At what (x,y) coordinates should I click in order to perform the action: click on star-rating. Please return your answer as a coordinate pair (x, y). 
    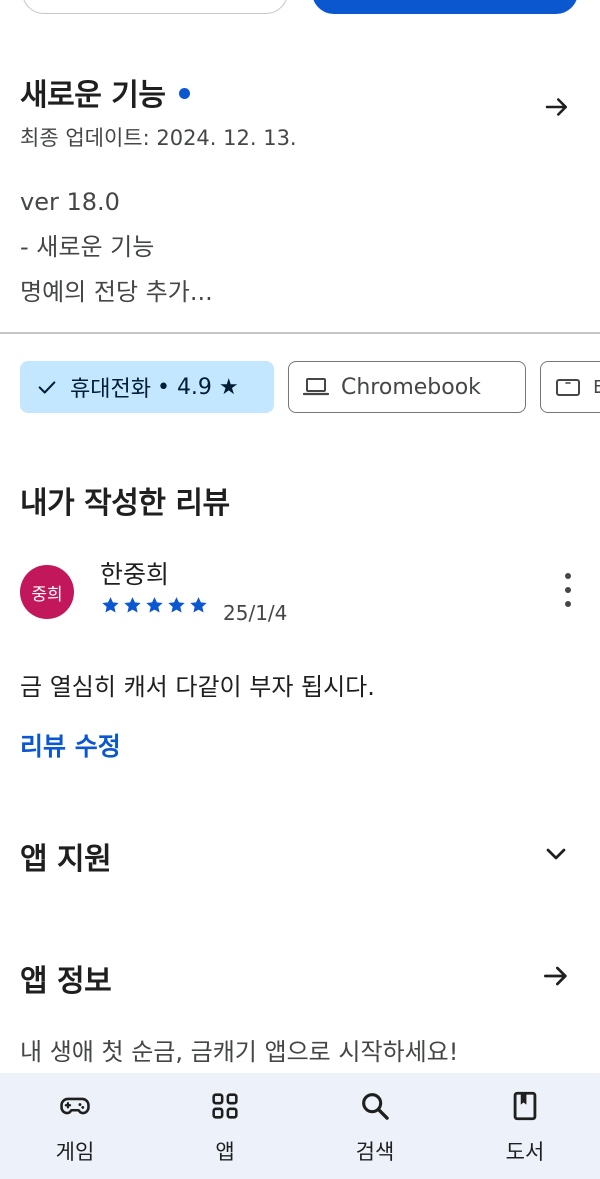
    Looking at the image, I should click on (155, 605).